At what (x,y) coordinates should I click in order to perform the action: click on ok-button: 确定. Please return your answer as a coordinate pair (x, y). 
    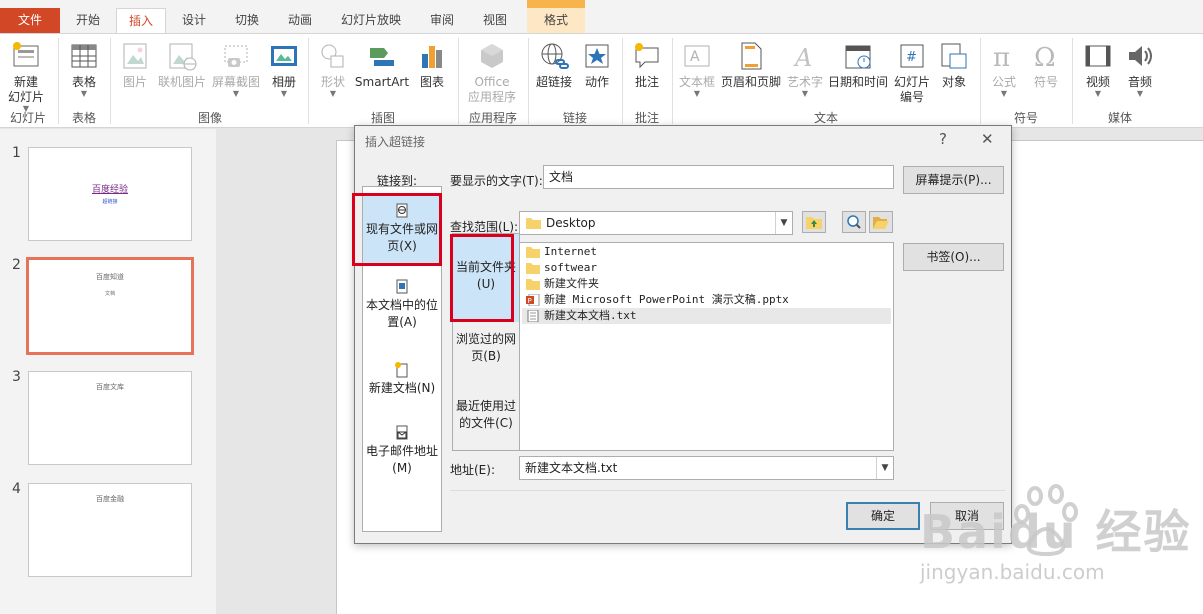
    Looking at the image, I should click on (883, 516).